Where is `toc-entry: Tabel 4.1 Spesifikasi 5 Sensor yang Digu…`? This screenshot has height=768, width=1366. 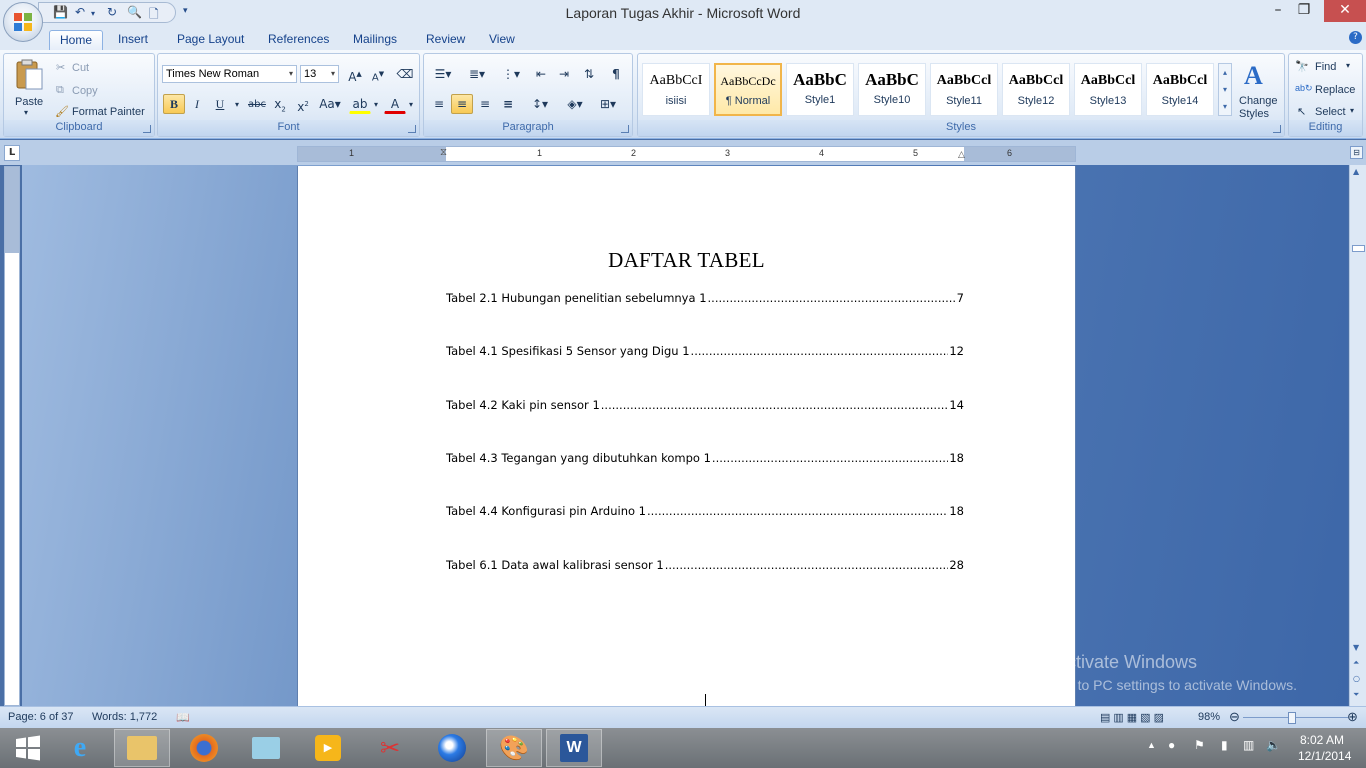 toc-entry: Tabel 4.1 Spesifikasi 5 Sensor yang Digu… is located at coordinates (705, 350).